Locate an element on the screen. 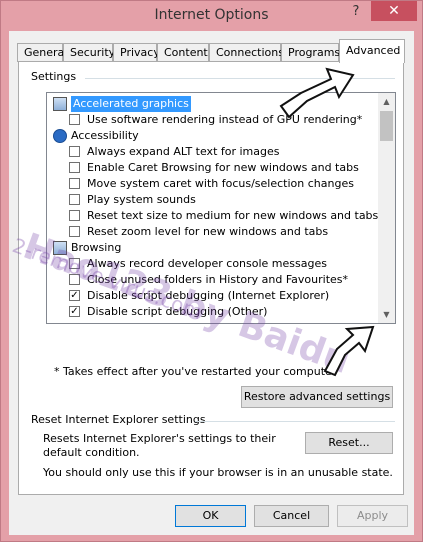  apply-button: Apply is located at coordinates (372, 516).